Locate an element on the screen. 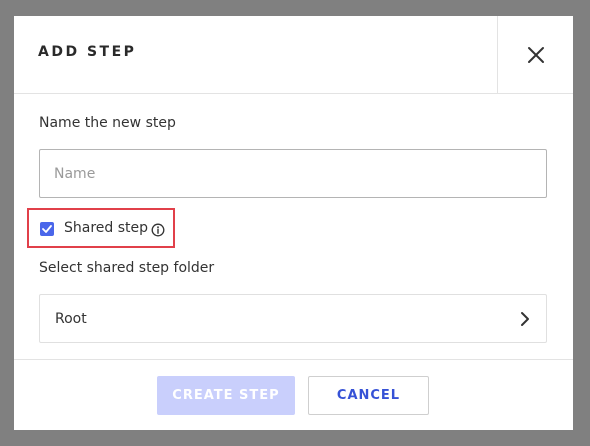  shared-step-checkbox is located at coordinates (47, 229).